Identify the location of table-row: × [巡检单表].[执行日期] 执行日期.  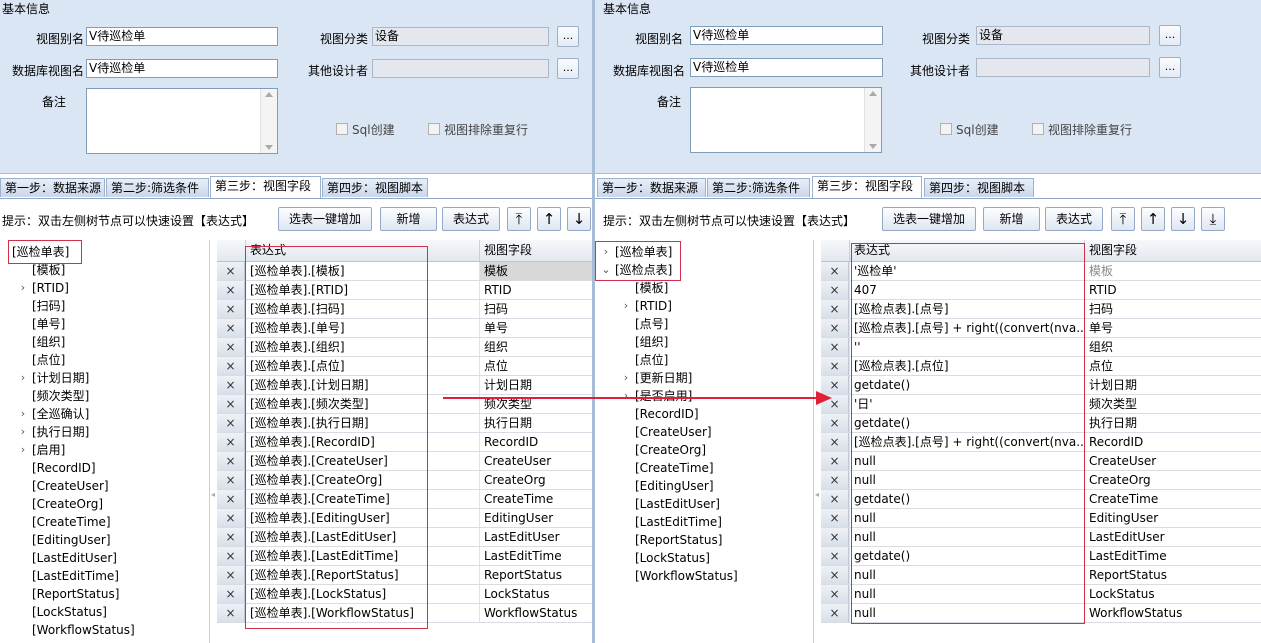
(404, 423).